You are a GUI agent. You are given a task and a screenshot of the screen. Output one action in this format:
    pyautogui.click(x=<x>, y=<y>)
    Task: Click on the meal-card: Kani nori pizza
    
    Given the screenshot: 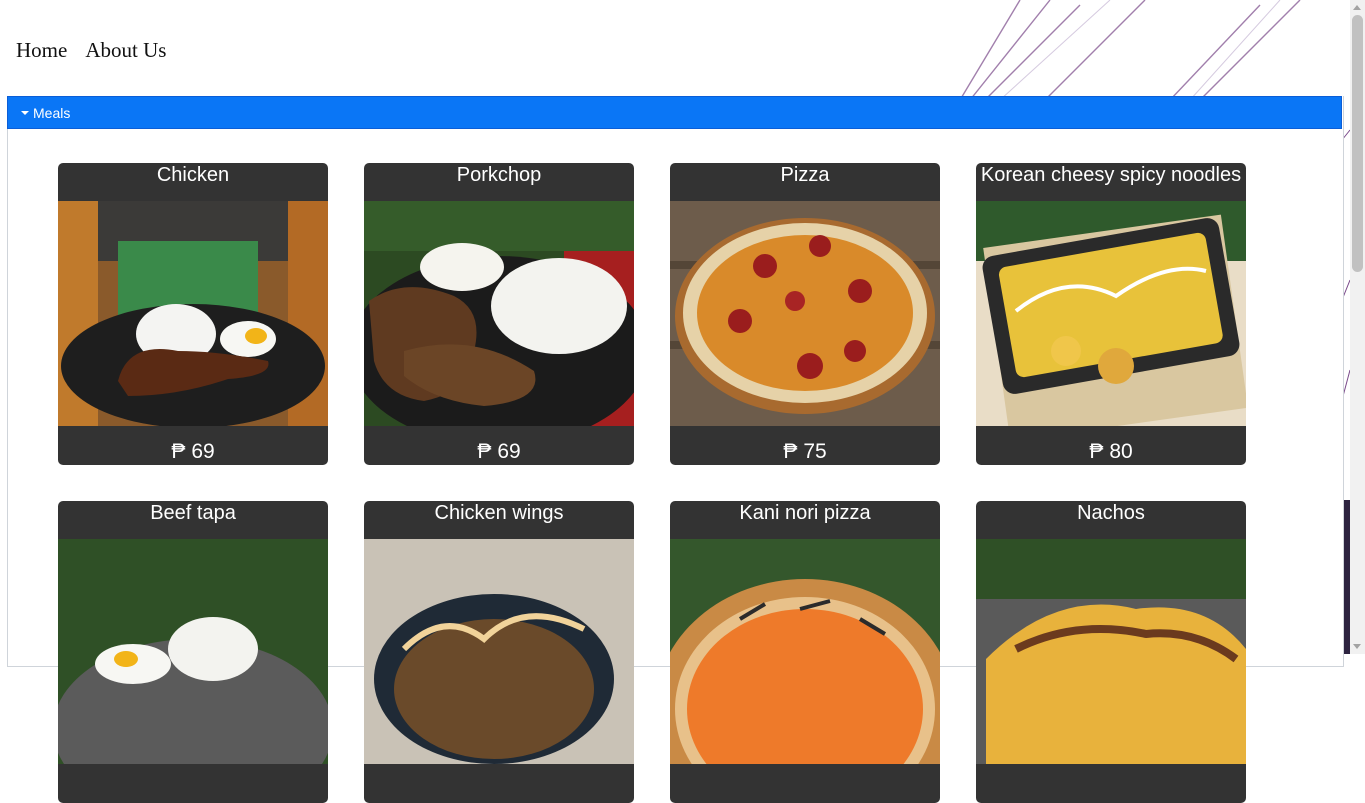 What is the action you would take?
    pyautogui.click(x=805, y=652)
    